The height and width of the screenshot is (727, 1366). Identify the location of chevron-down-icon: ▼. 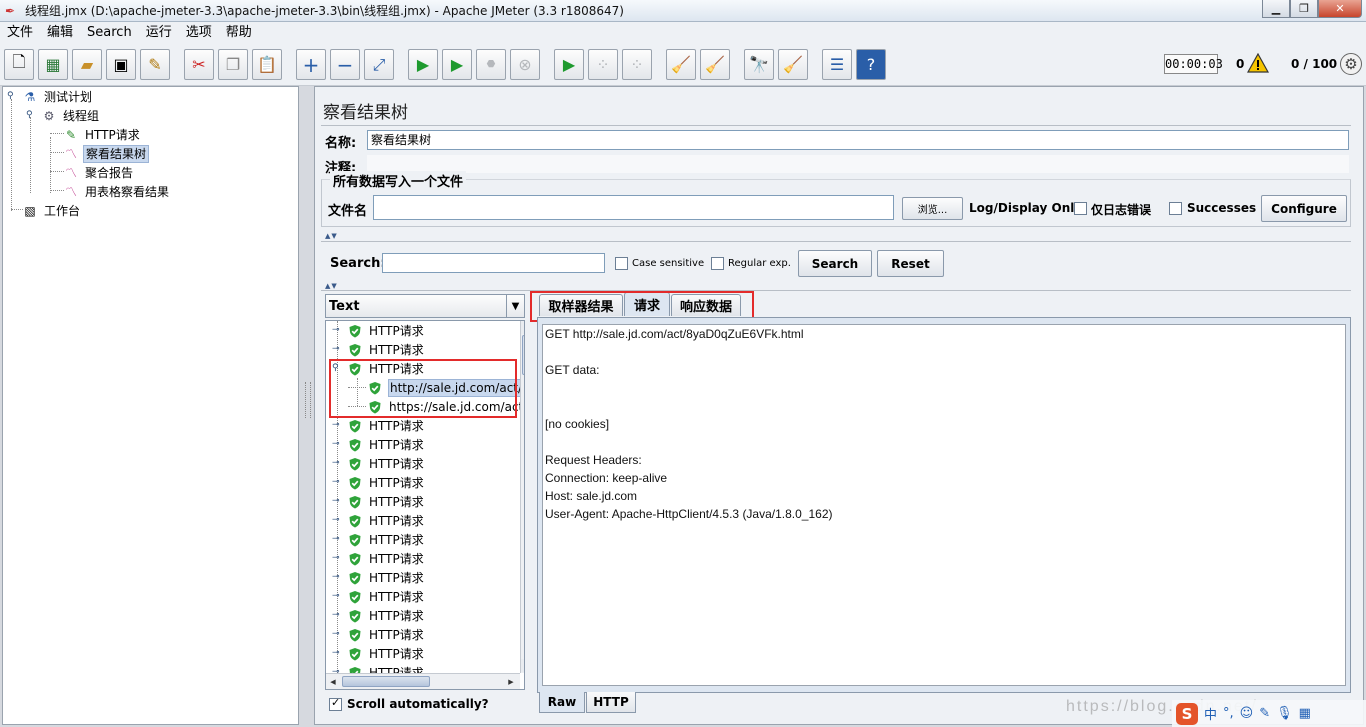
(515, 306).